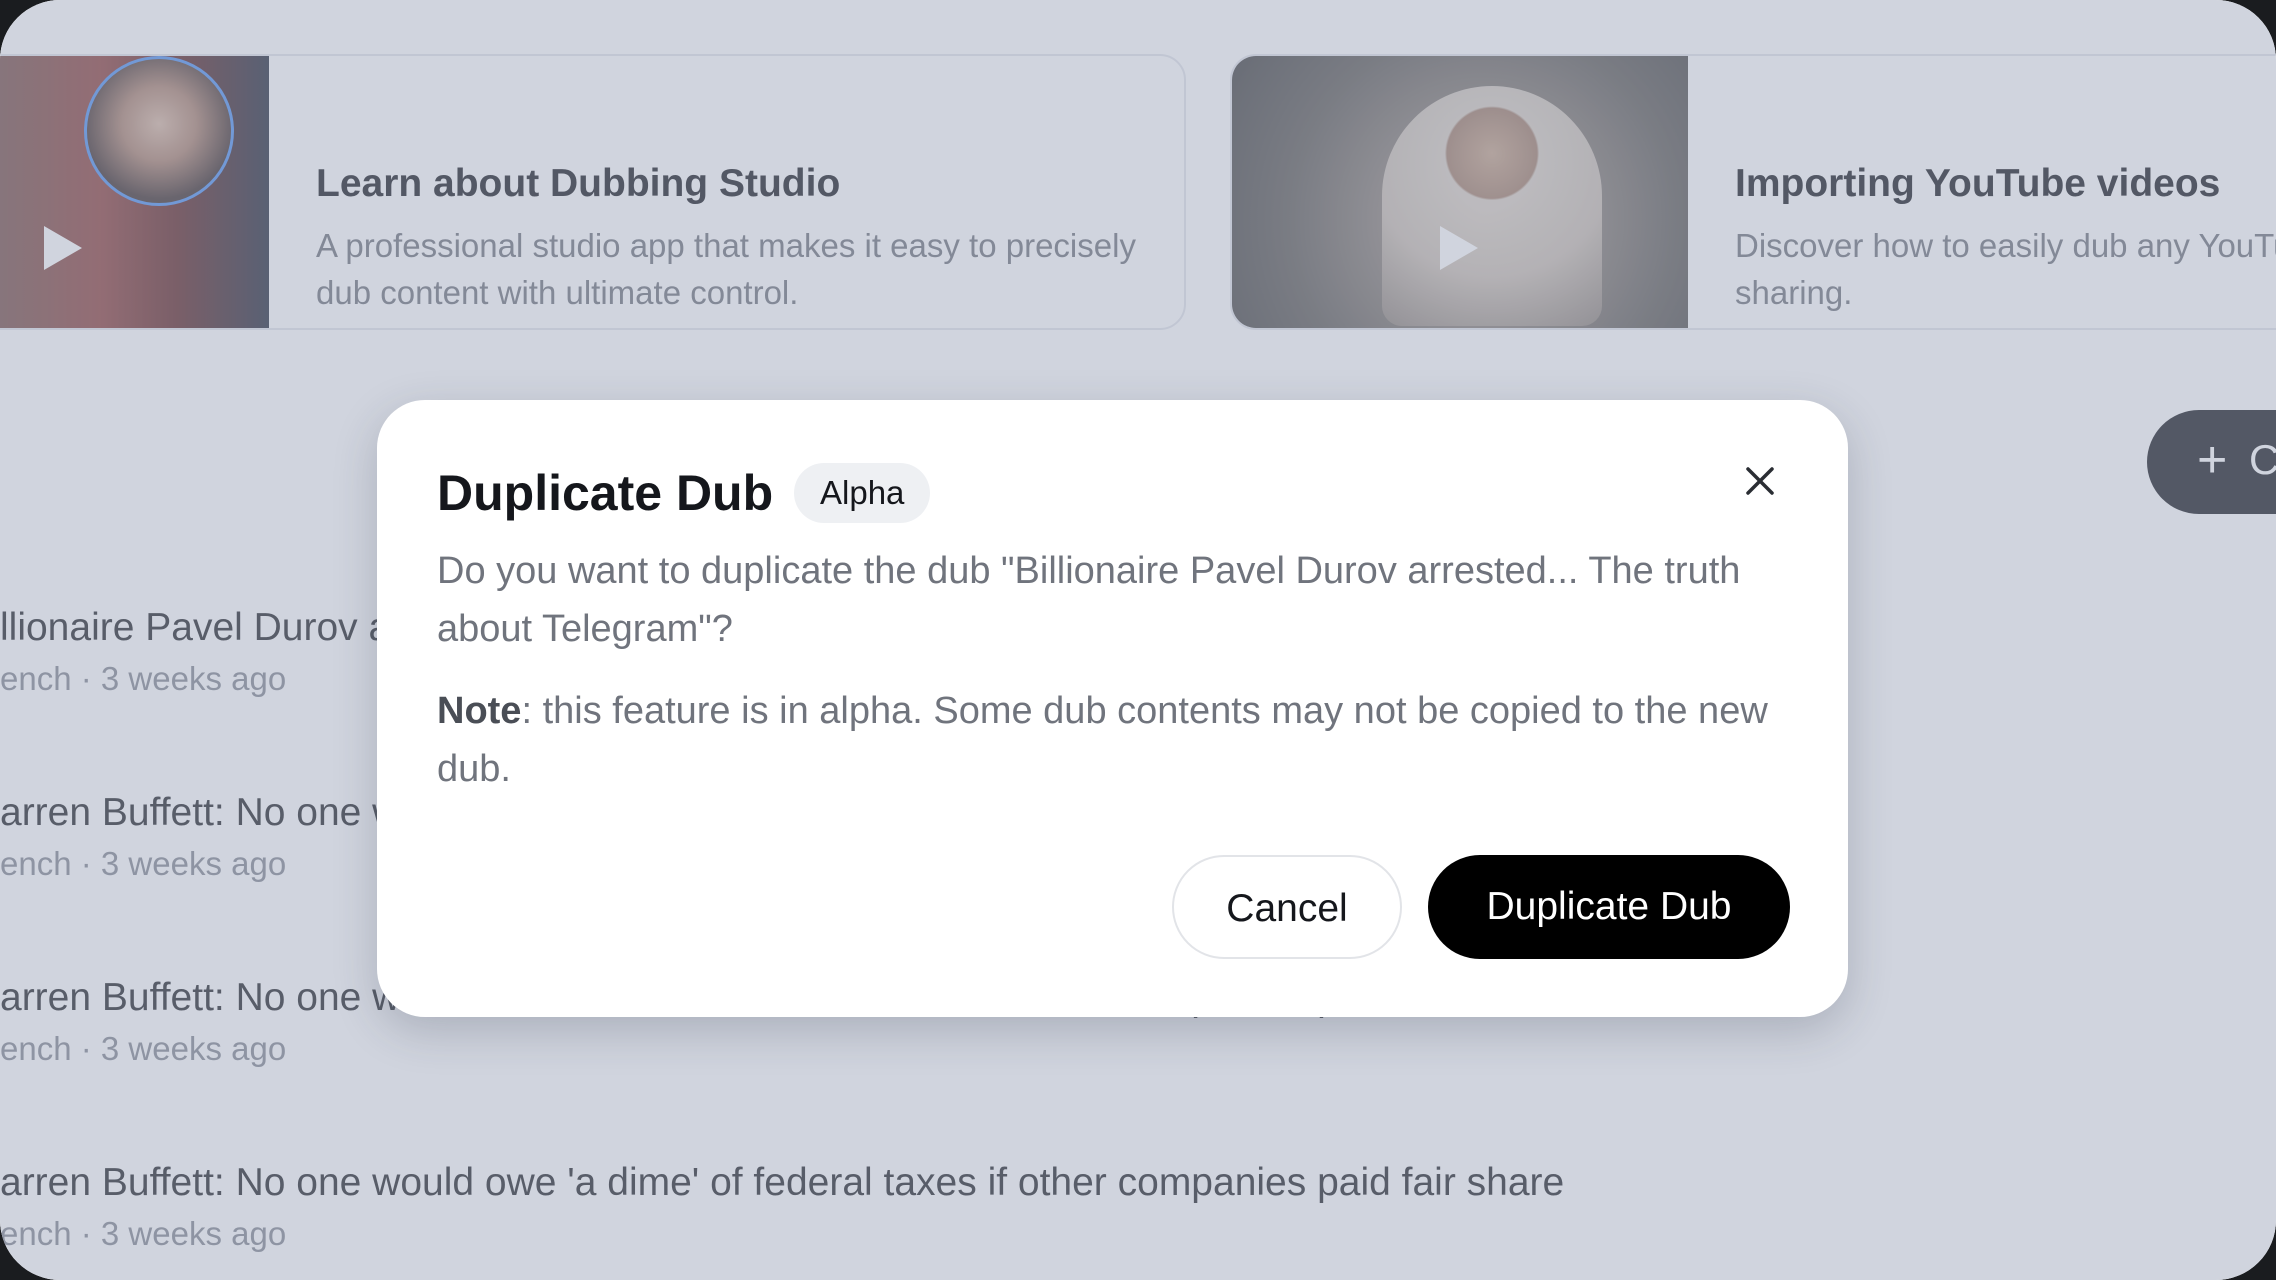 The image size is (2276, 1280). Describe the element at coordinates (1609, 907) in the screenshot. I see `duplicate-dub-button: Duplicate Dub` at that location.